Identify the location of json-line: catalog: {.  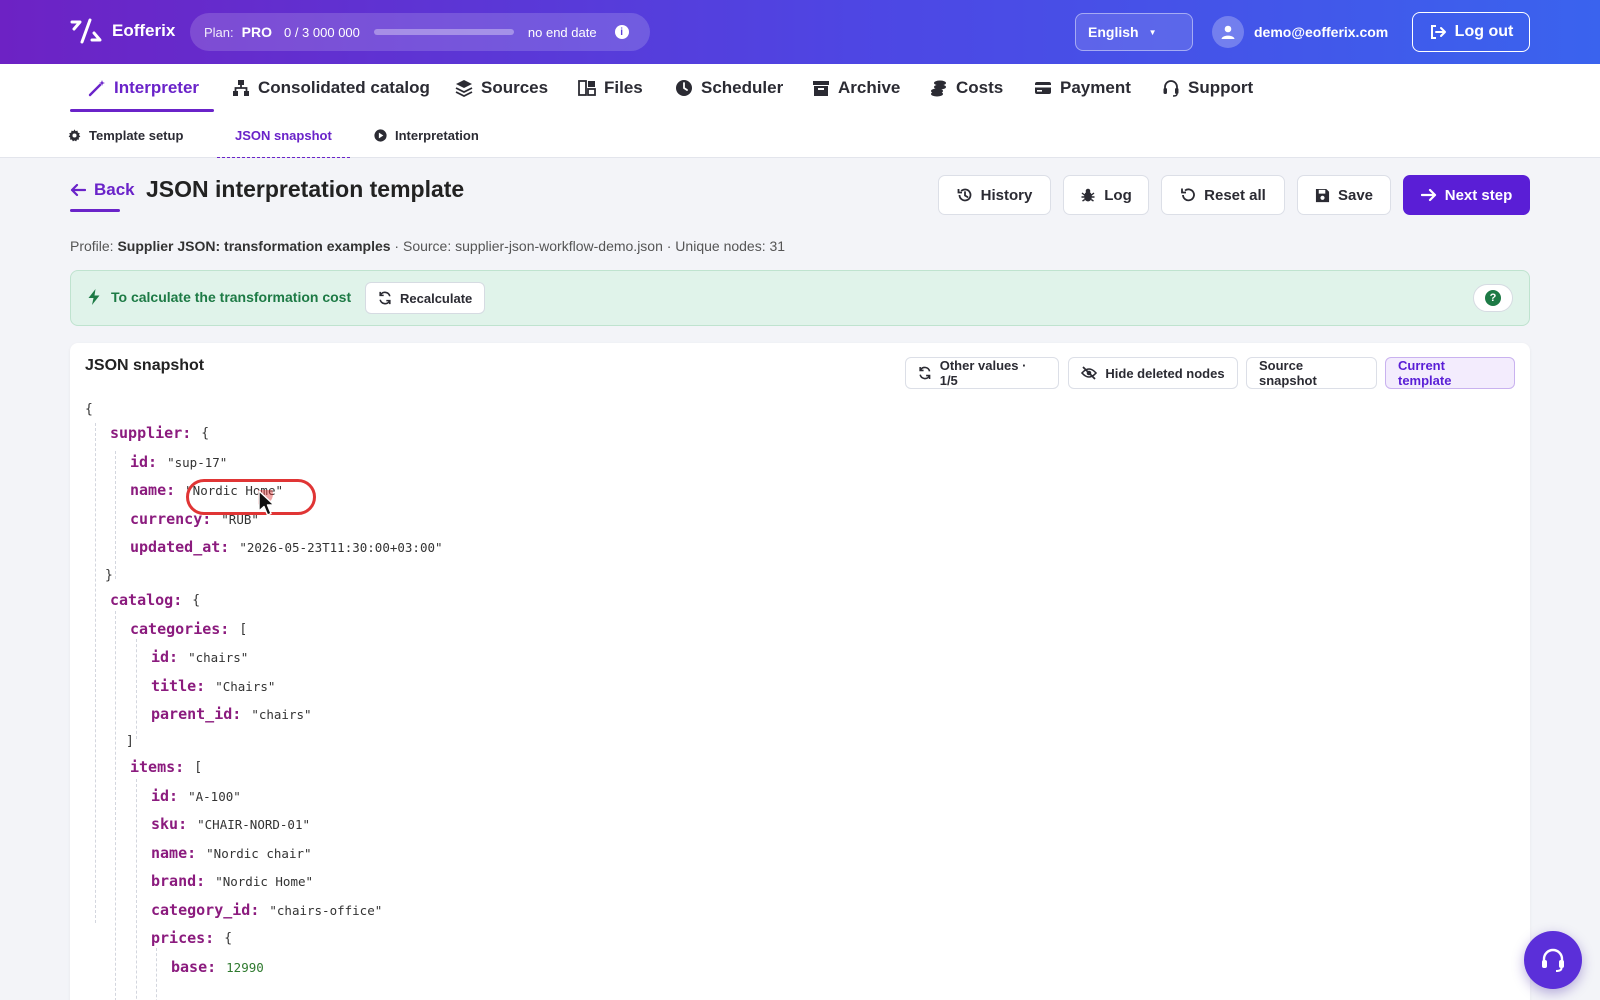
(155, 600).